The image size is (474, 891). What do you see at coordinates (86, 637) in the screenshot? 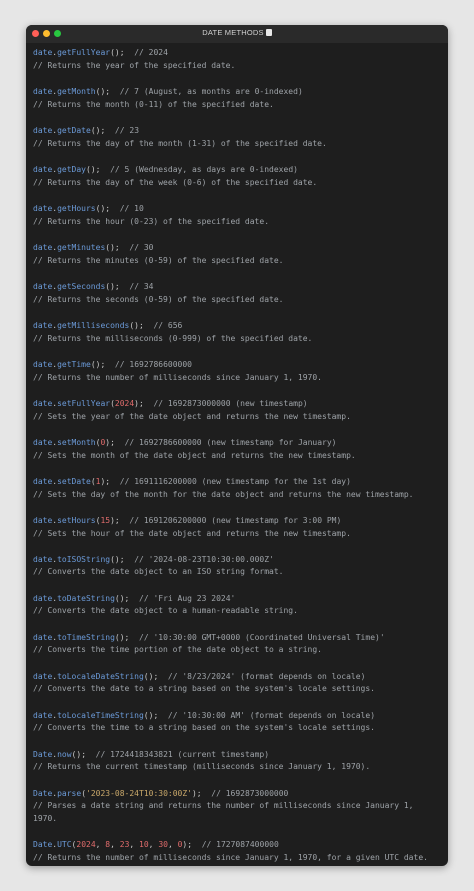
I see `method-name: toTimeString` at bounding box center [86, 637].